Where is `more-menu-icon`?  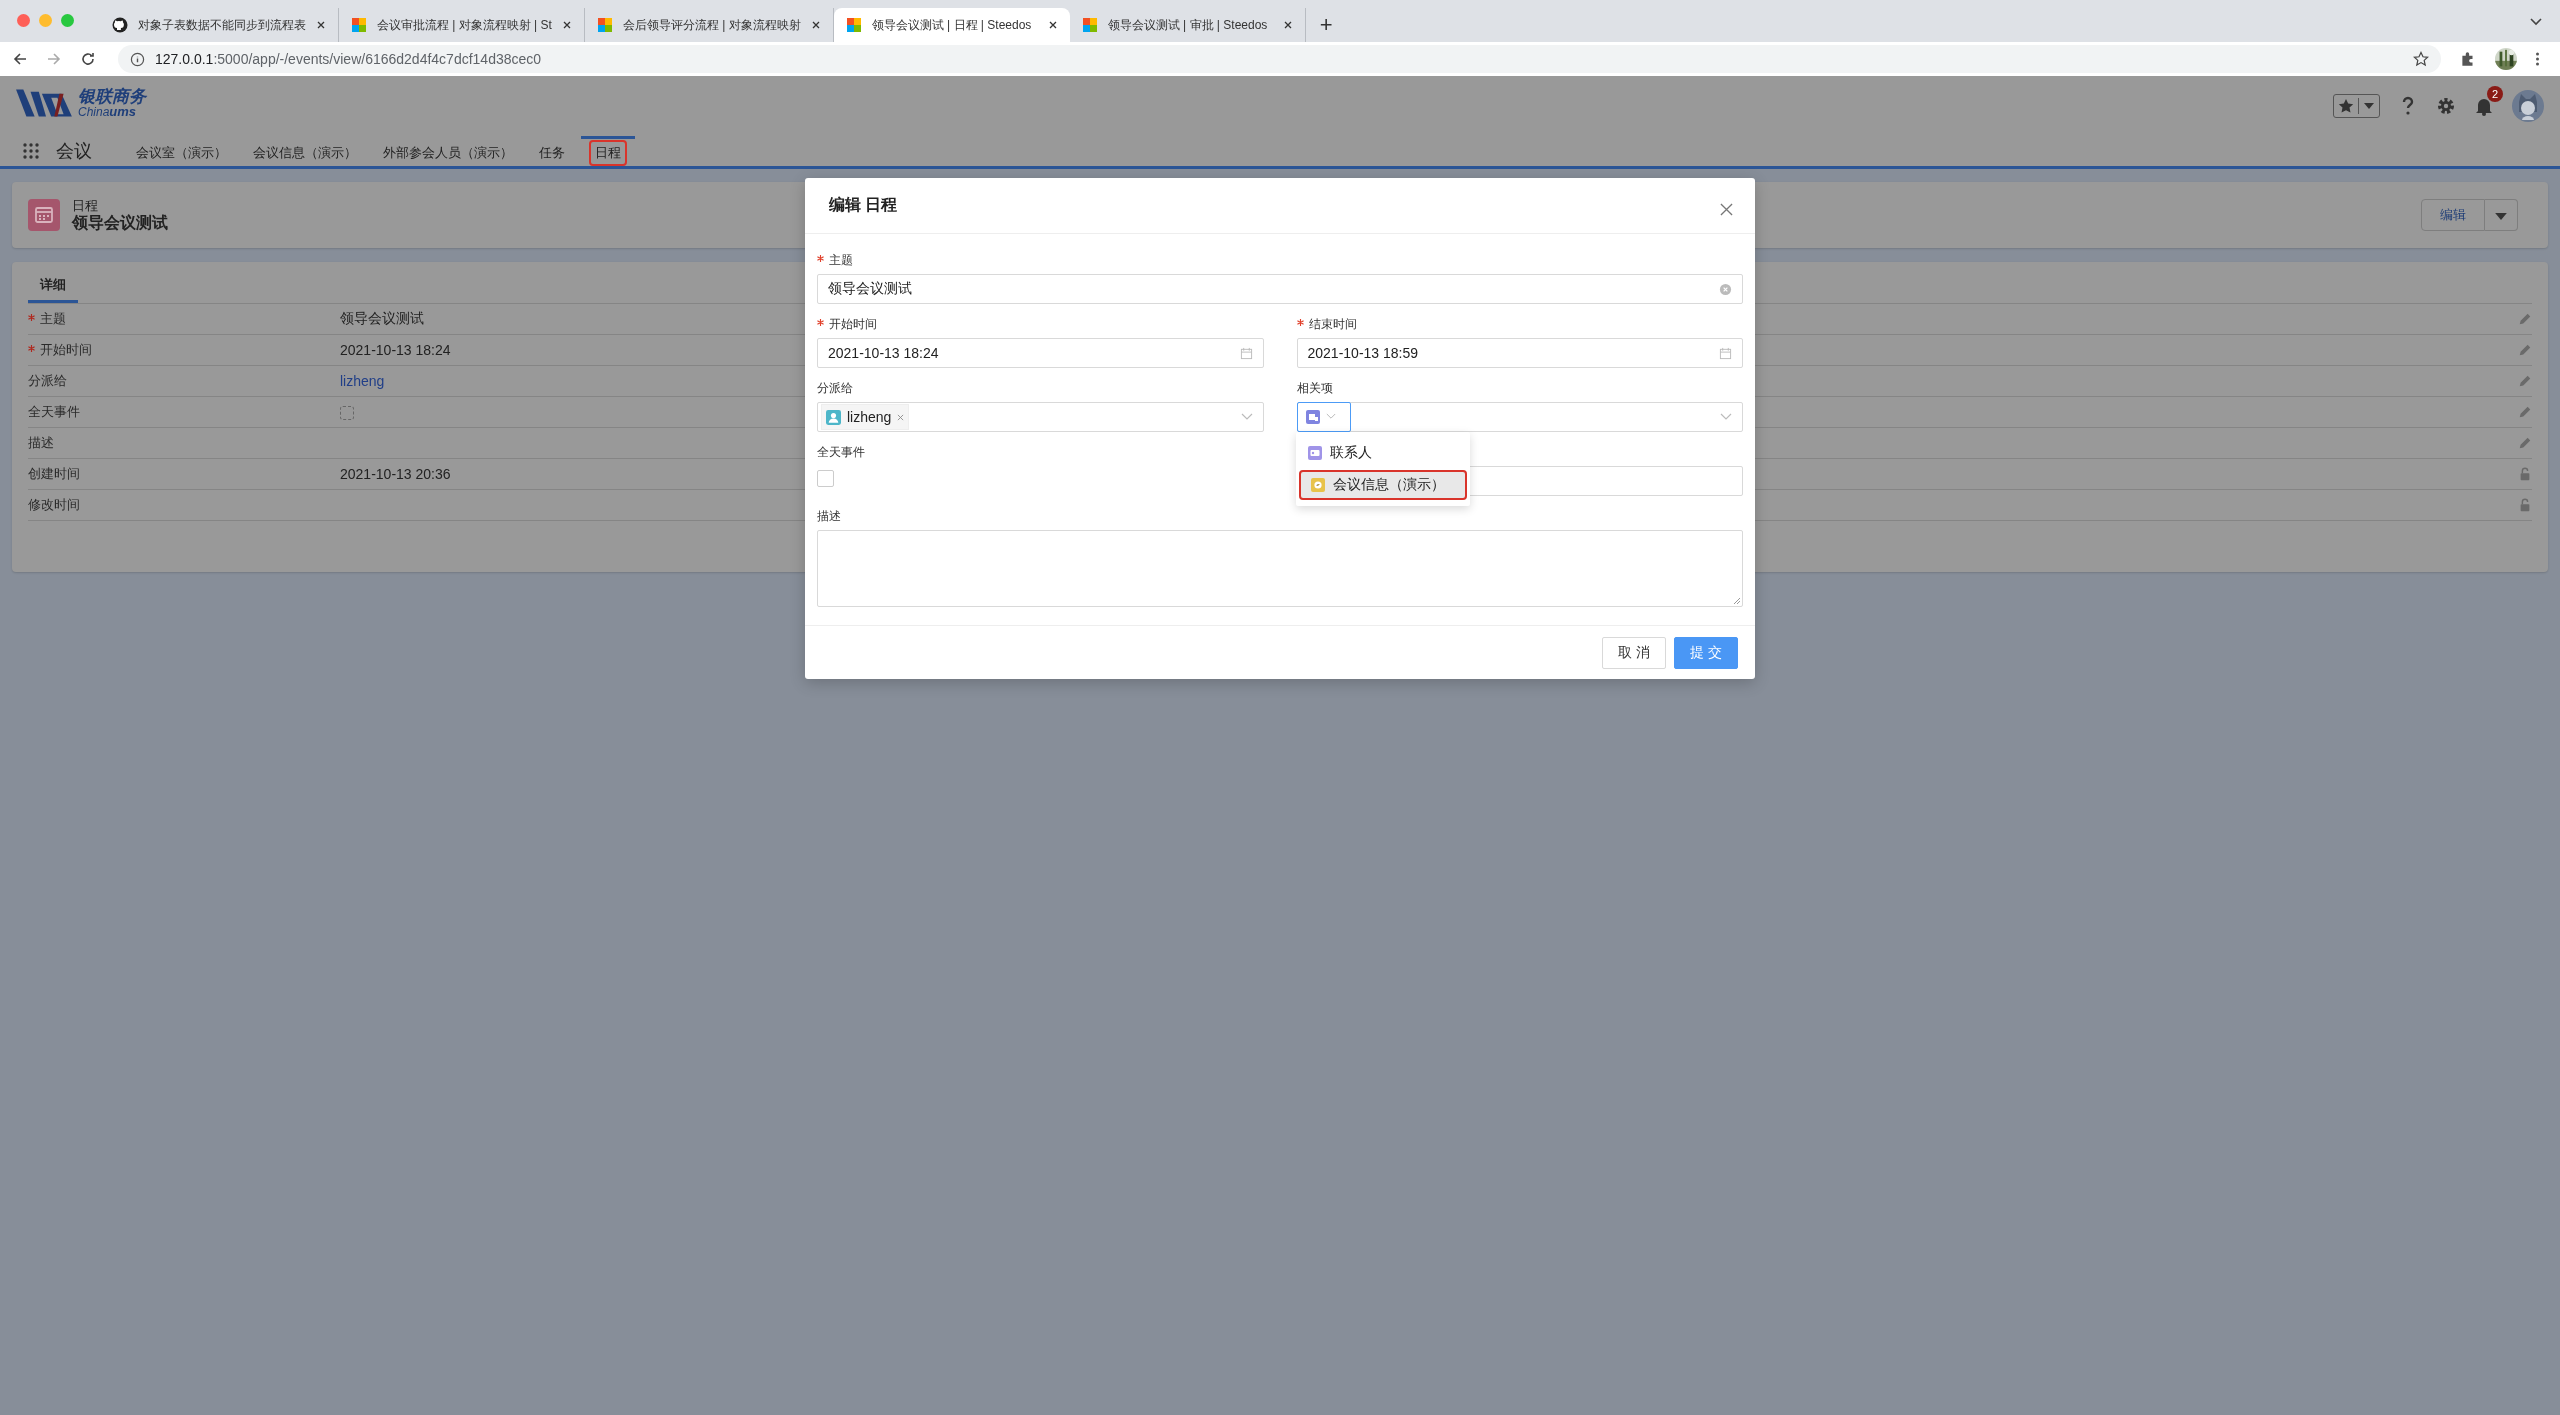
more-menu-icon is located at coordinates (2537, 59).